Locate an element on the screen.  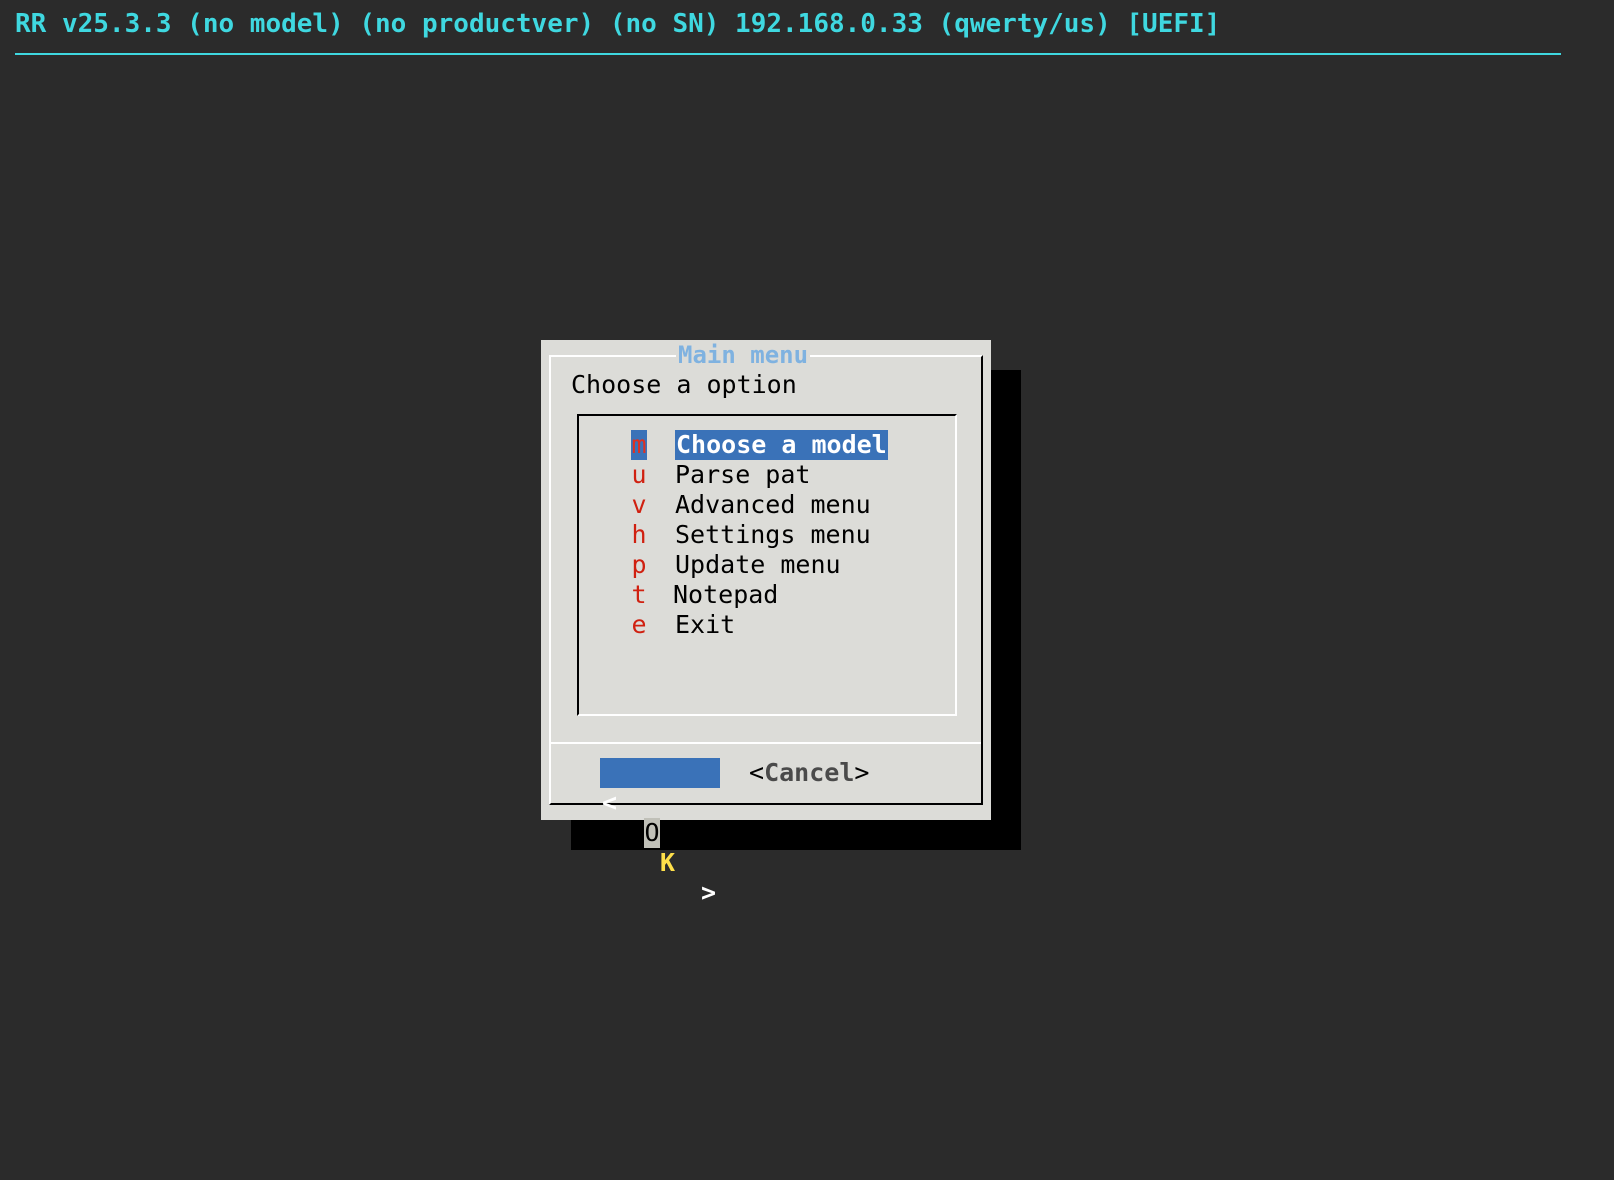
ok-button-label: K is located at coordinates (668, 862).